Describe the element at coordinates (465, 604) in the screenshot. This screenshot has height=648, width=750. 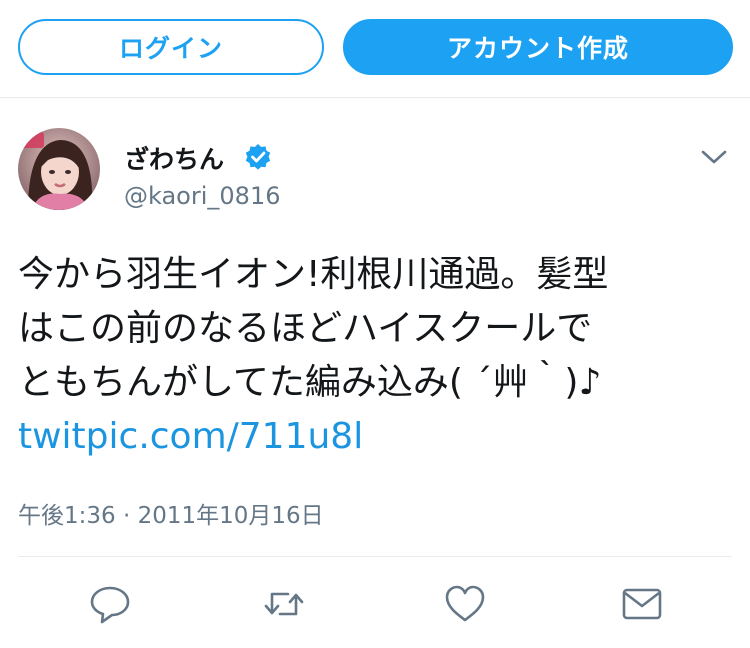
I see `heart-icon` at that location.